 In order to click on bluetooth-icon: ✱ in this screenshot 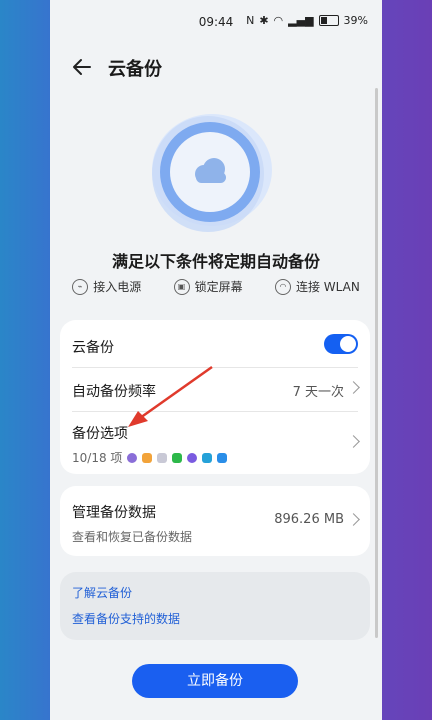, I will do `click(264, 20)`.